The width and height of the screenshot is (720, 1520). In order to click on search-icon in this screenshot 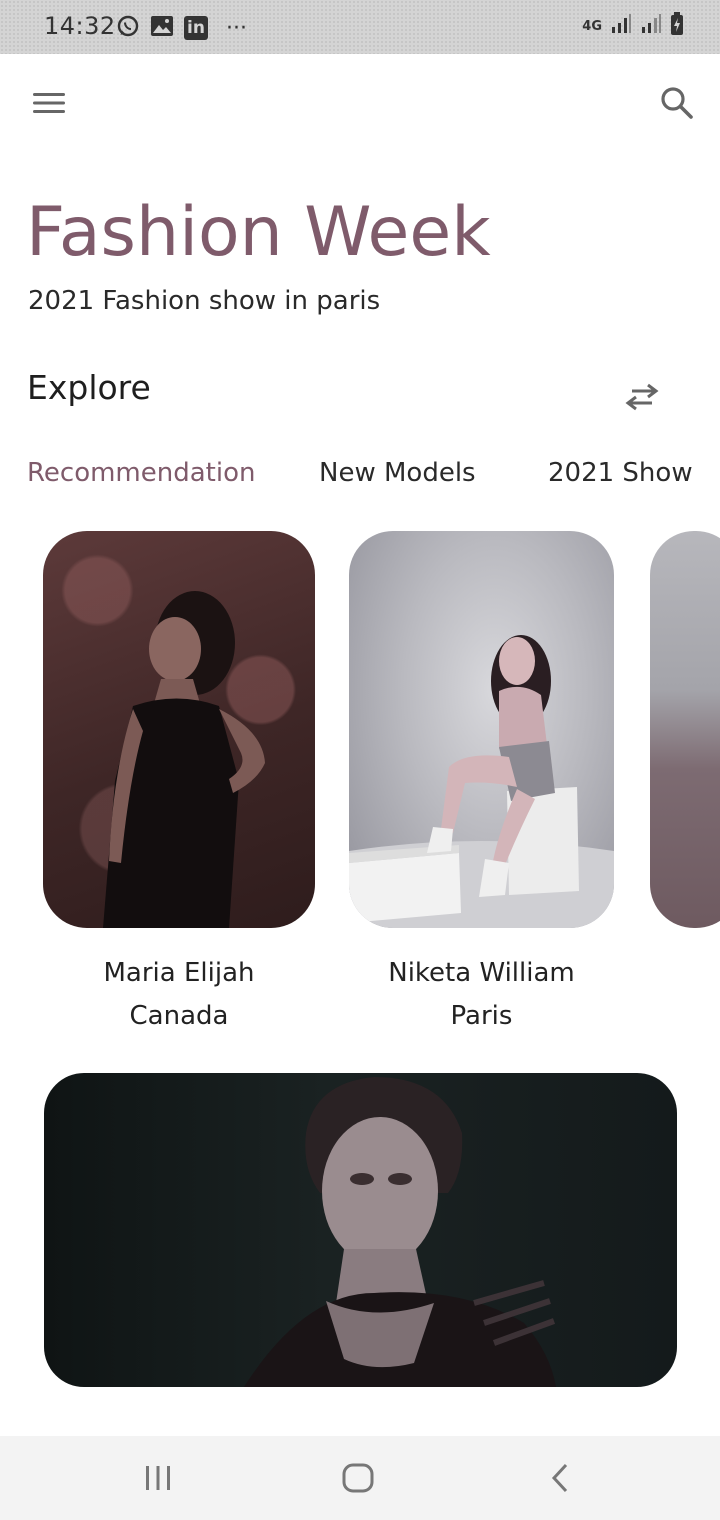, I will do `click(677, 103)`.